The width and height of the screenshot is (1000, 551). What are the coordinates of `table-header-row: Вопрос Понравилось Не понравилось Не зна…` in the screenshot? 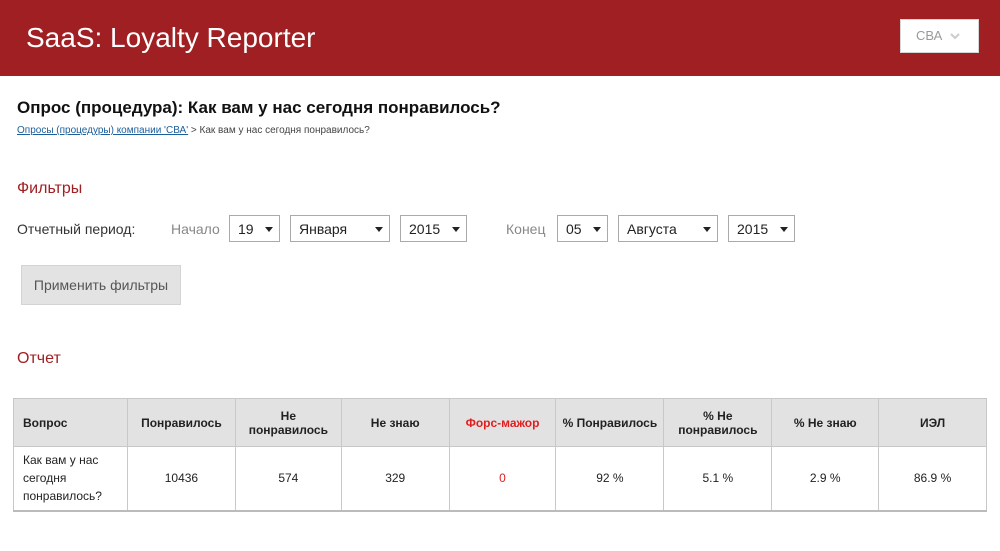 It's located at (500, 422).